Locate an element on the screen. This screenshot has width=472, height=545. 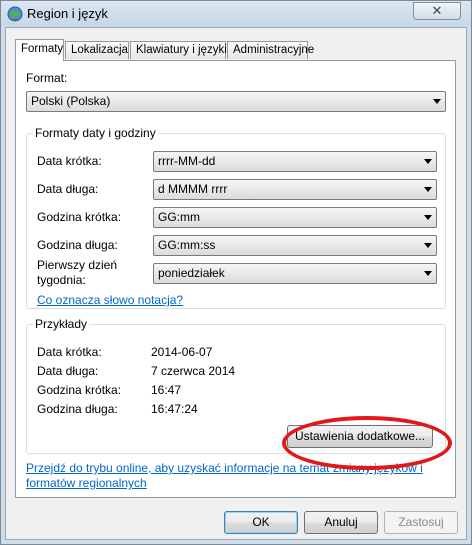
example-short-time-label: Godzina krótka: is located at coordinates (79, 390).